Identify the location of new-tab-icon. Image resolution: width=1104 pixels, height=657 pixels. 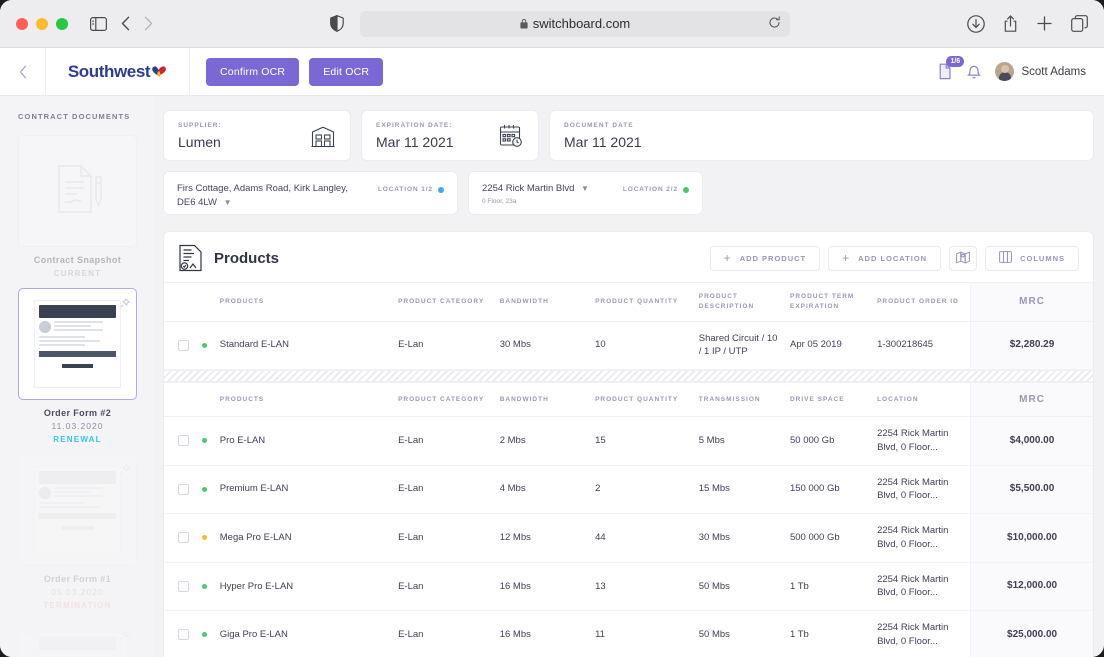
(1044, 23).